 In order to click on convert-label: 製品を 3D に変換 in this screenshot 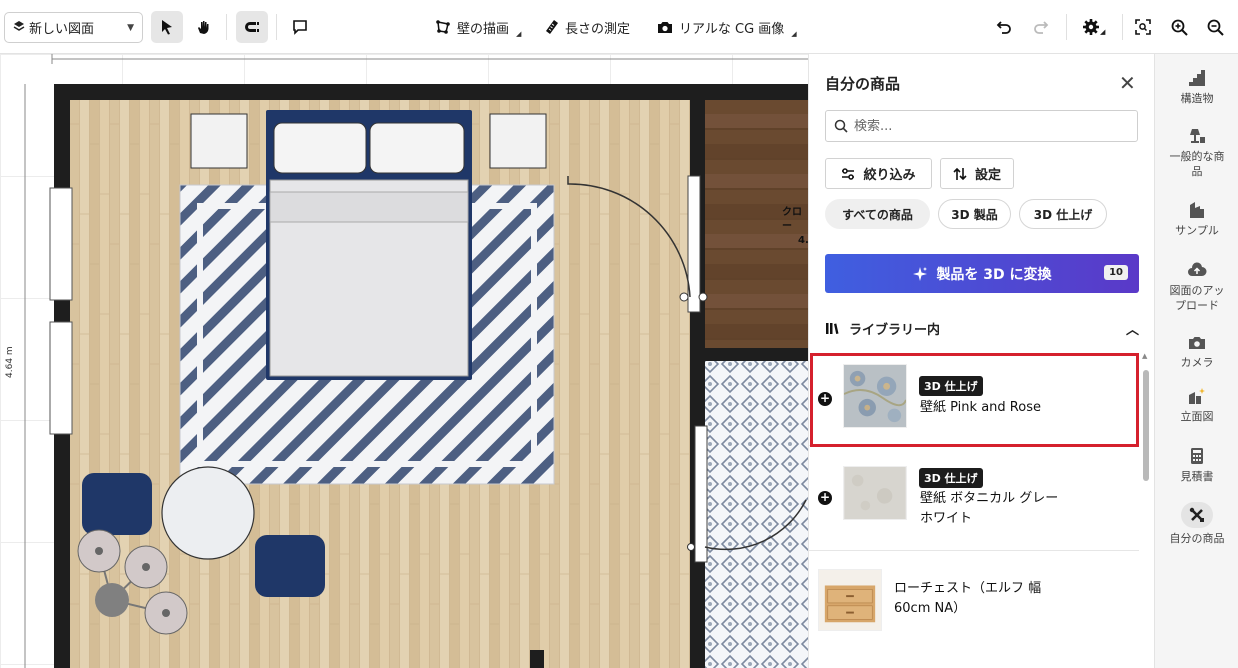, I will do `click(994, 274)`.